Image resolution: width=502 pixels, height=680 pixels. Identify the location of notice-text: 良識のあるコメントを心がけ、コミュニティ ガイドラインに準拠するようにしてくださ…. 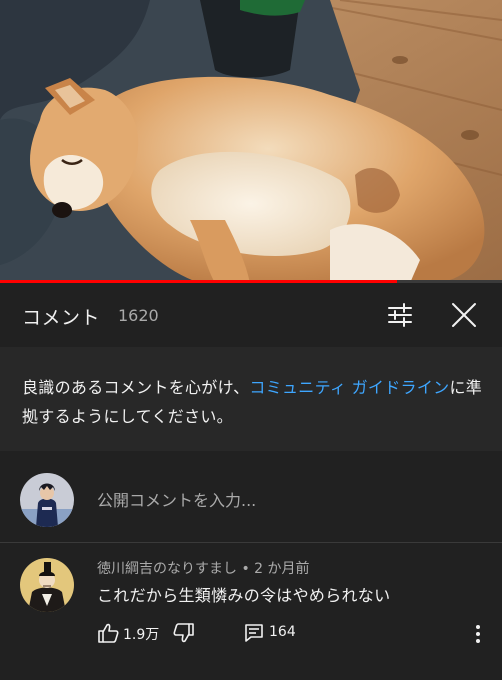
(255, 402).